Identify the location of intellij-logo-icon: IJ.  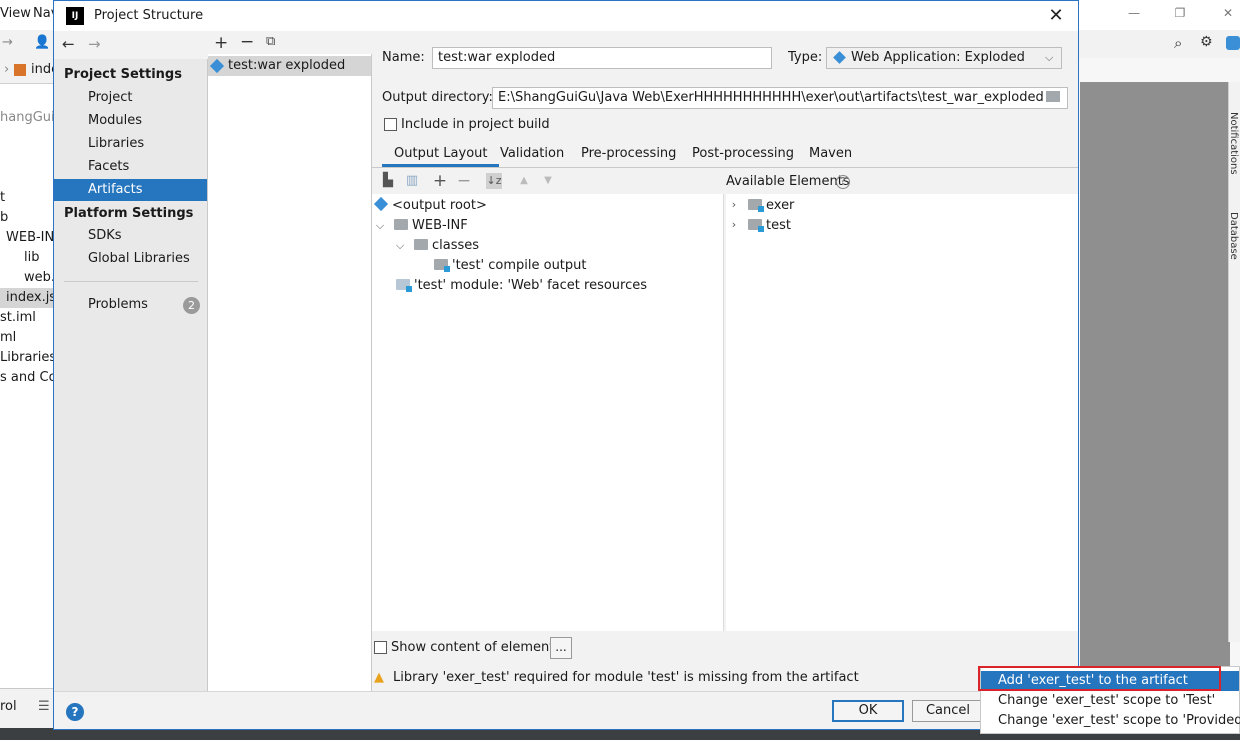
(75, 16).